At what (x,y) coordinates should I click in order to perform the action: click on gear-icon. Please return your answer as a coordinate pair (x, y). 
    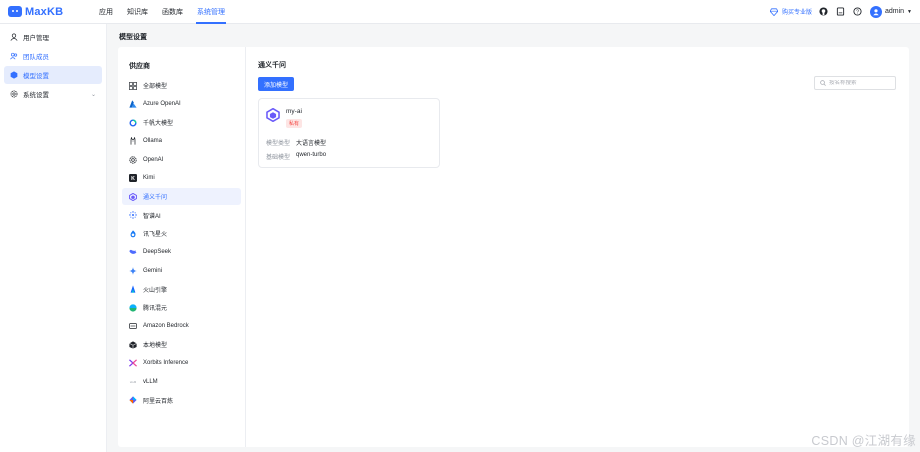
    Looking at the image, I should click on (14, 94).